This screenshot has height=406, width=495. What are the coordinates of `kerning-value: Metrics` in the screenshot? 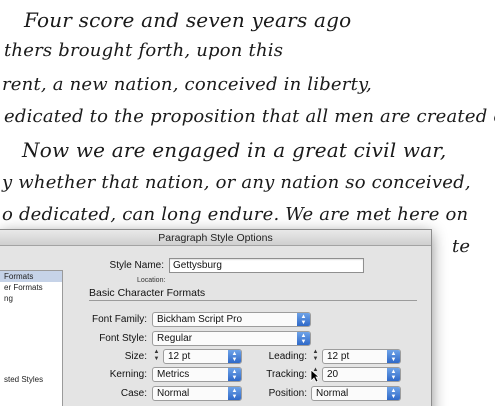 It's located at (173, 374).